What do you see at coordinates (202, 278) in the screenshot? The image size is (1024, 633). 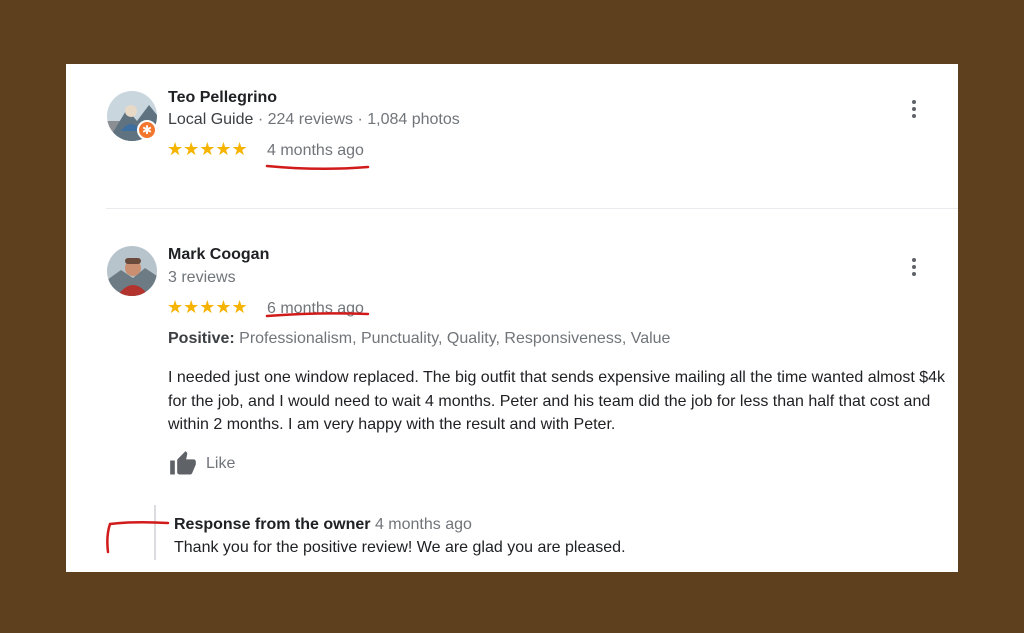 I see `reviewer-stats: 3 reviews` at bounding box center [202, 278].